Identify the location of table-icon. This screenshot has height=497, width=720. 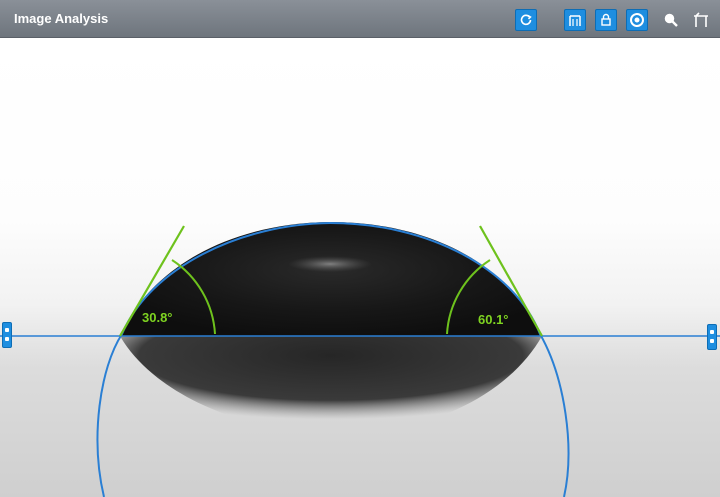
(701, 19).